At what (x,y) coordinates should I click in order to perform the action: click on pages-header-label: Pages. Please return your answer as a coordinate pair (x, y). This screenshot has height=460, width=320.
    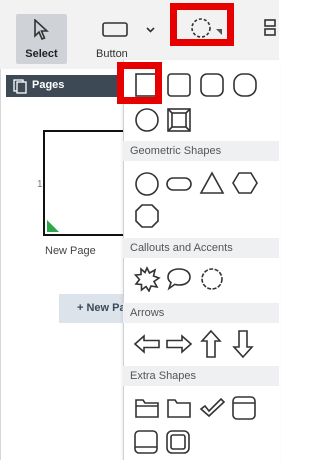
    Looking at the image, I should click on (48, 85).